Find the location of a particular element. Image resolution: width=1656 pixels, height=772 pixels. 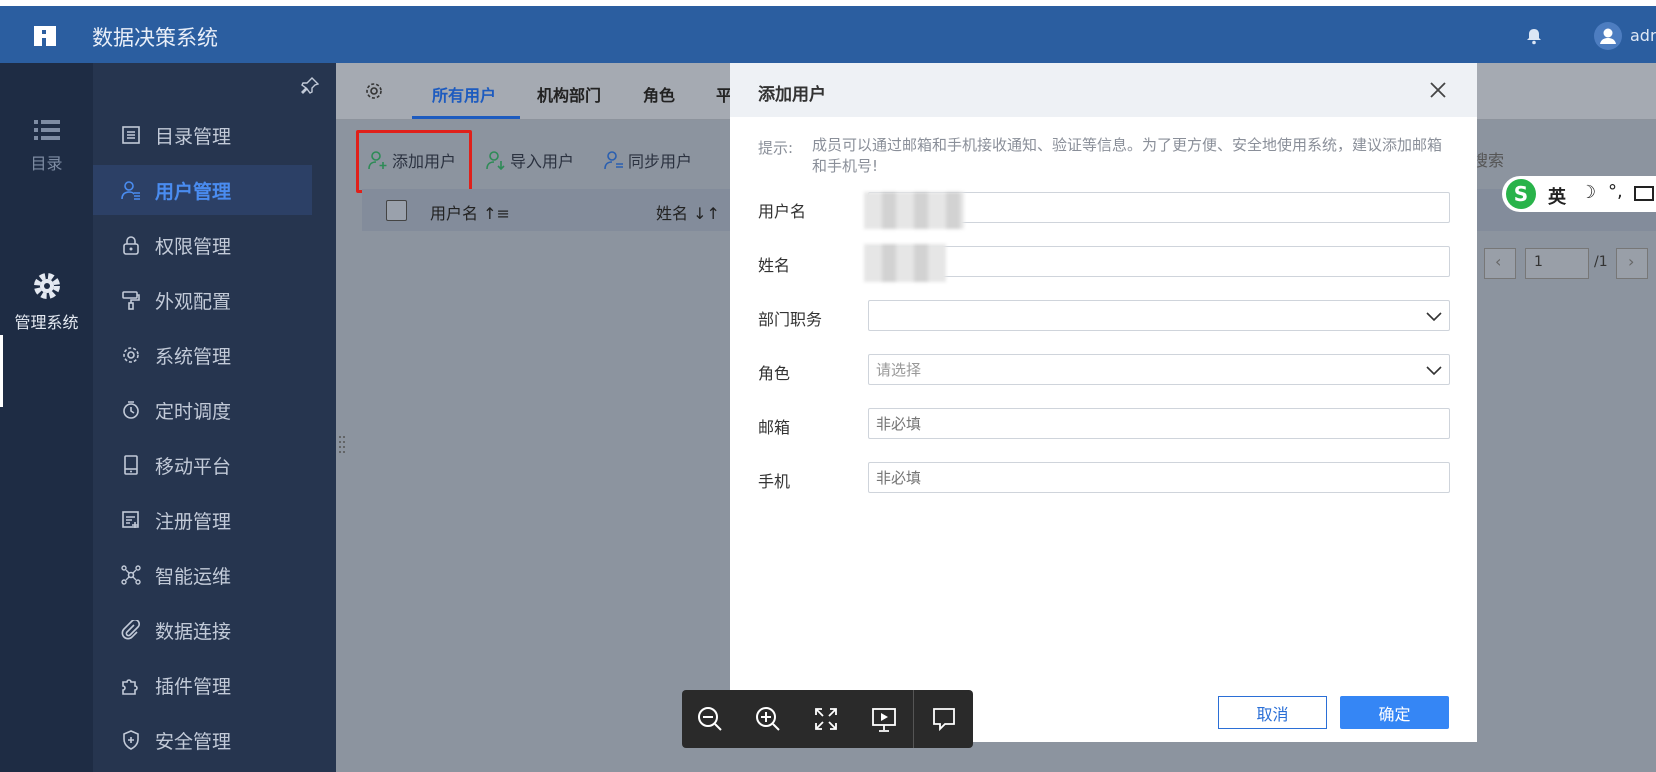

menu-item-scheduler: 定时调度 is located at coordinates (202, 410).